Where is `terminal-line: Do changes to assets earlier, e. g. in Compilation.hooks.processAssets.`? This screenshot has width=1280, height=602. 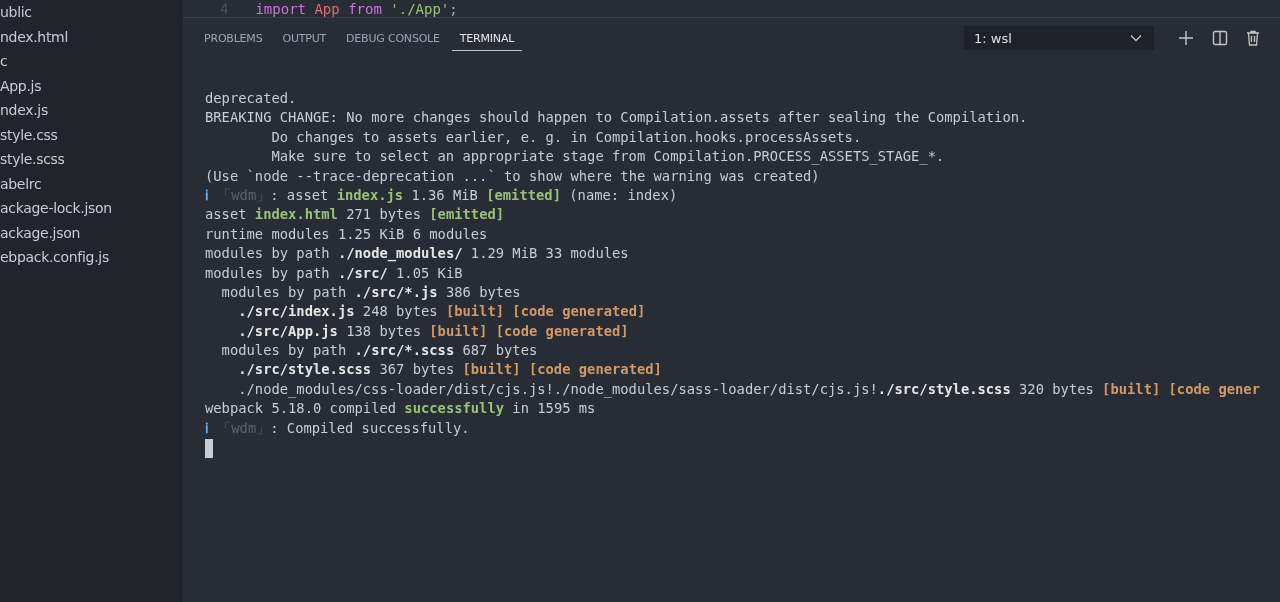
terminal-line: Do changes to assets earlier, e. g. in Compilation.hooks.processAssets. is located at coordinates (566, 137).